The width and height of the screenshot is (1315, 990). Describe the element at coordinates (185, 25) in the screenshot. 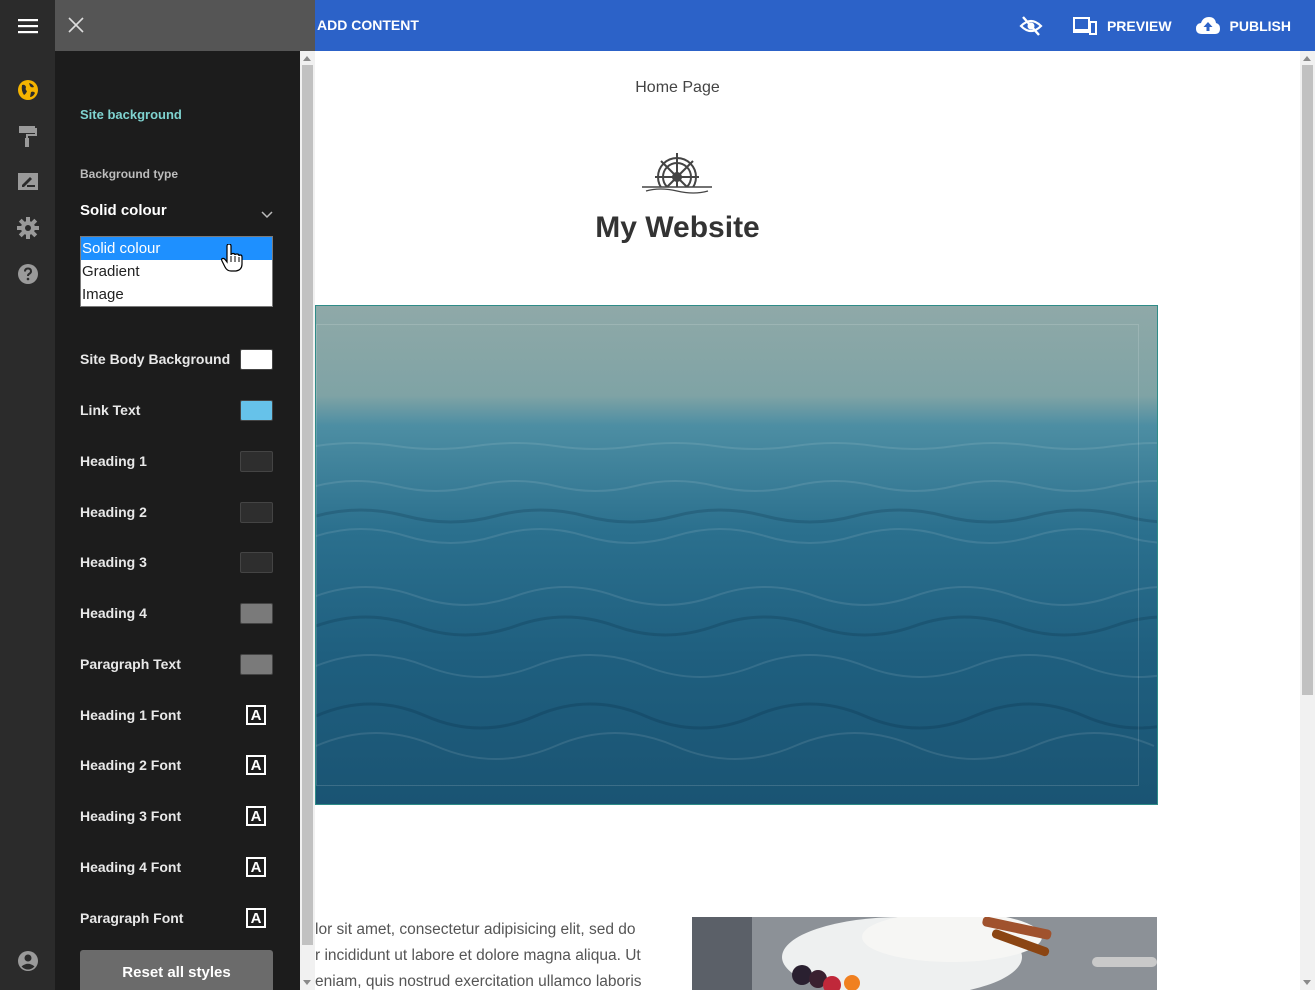

I see `panel-header` at that location.